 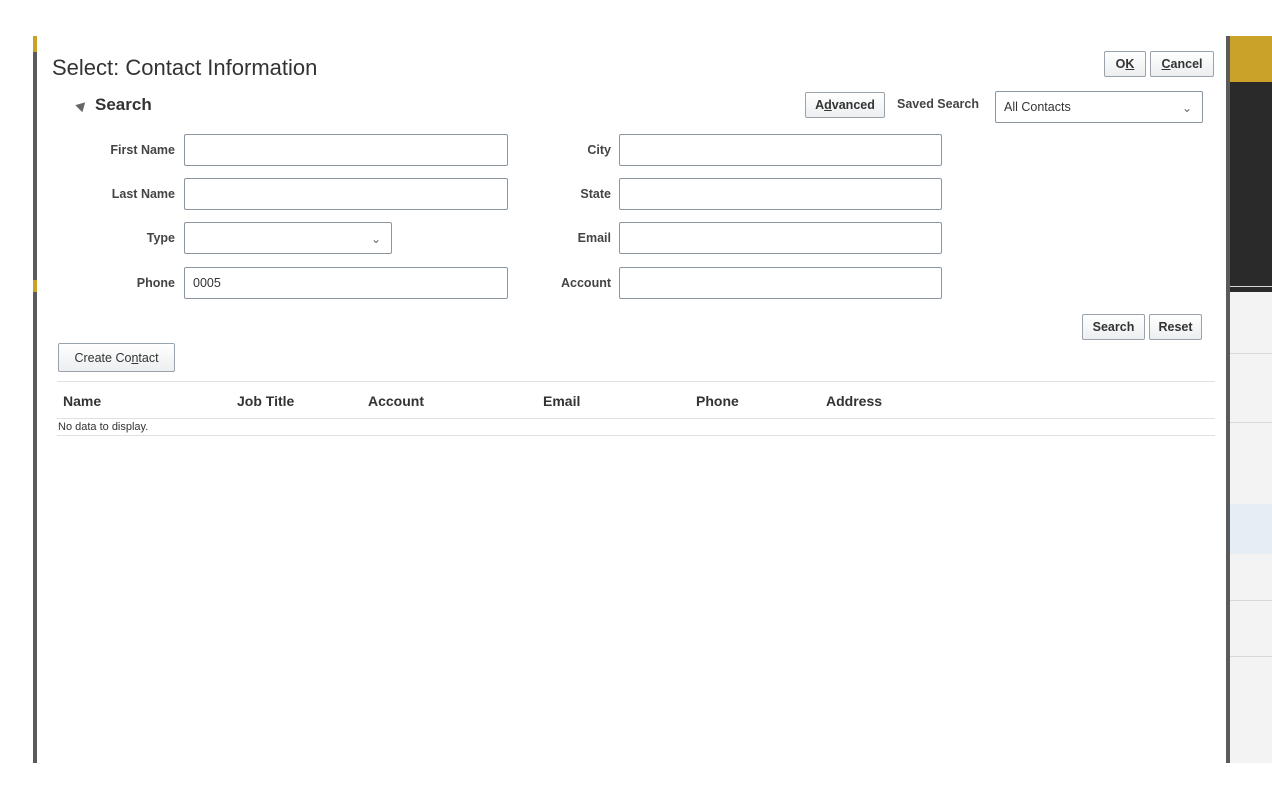 What do you see at coordinates (123, 104) in the screenshot?
I see `search-section-title: Search` at bounding box center [123, 104].